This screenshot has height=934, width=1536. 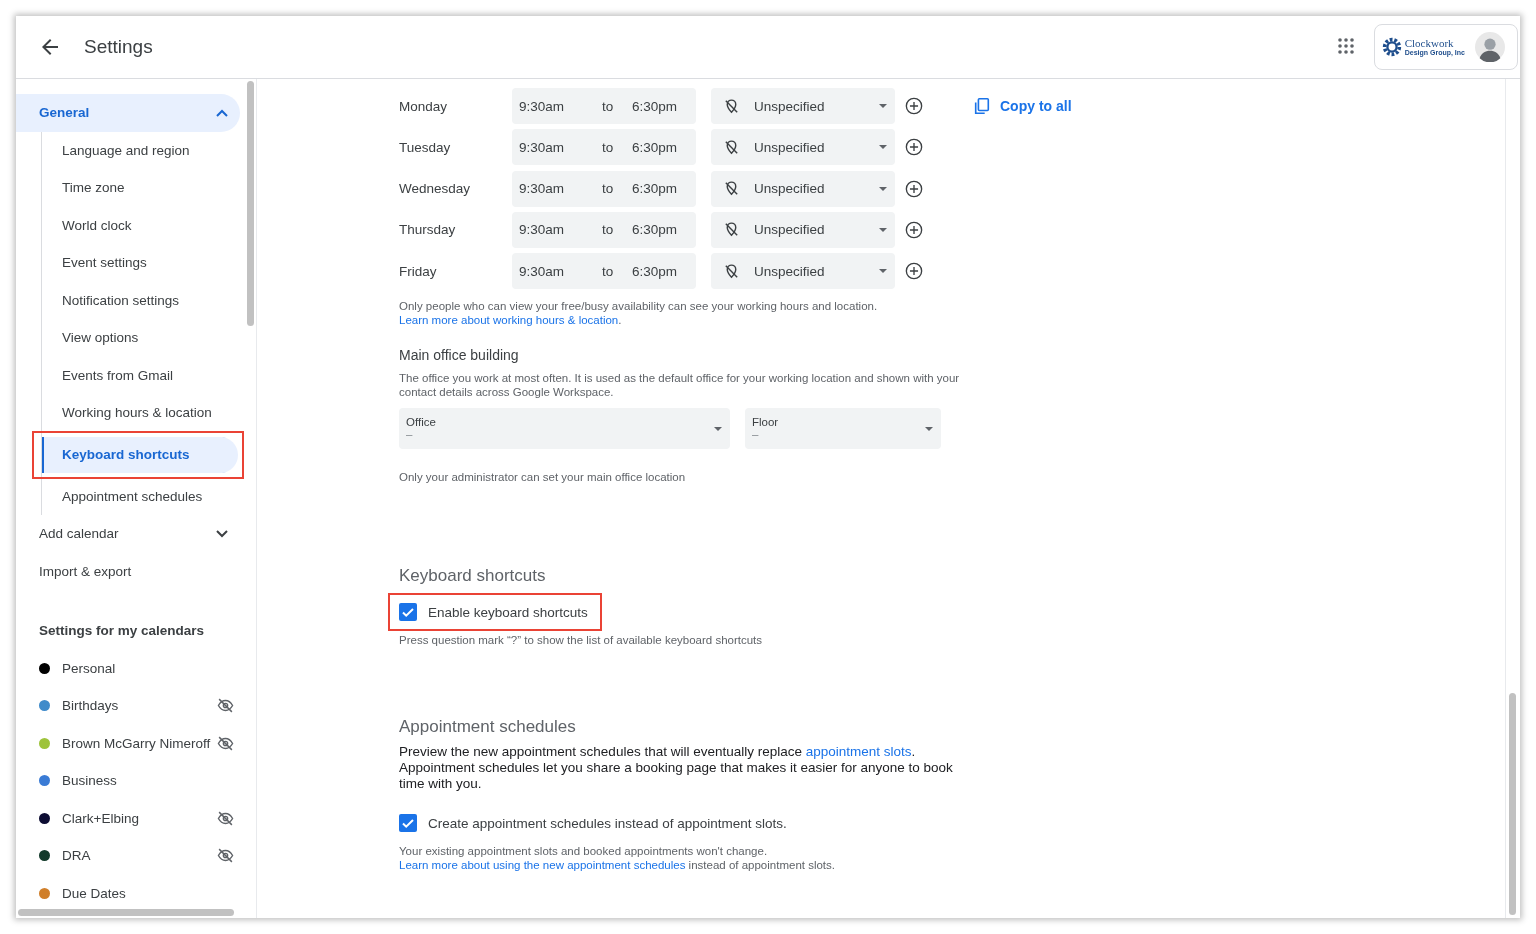 What do you see at coordinates (564, 429) in the screenshot?
I see `dropdown-field: Office –` at bounding box center [564, 429].